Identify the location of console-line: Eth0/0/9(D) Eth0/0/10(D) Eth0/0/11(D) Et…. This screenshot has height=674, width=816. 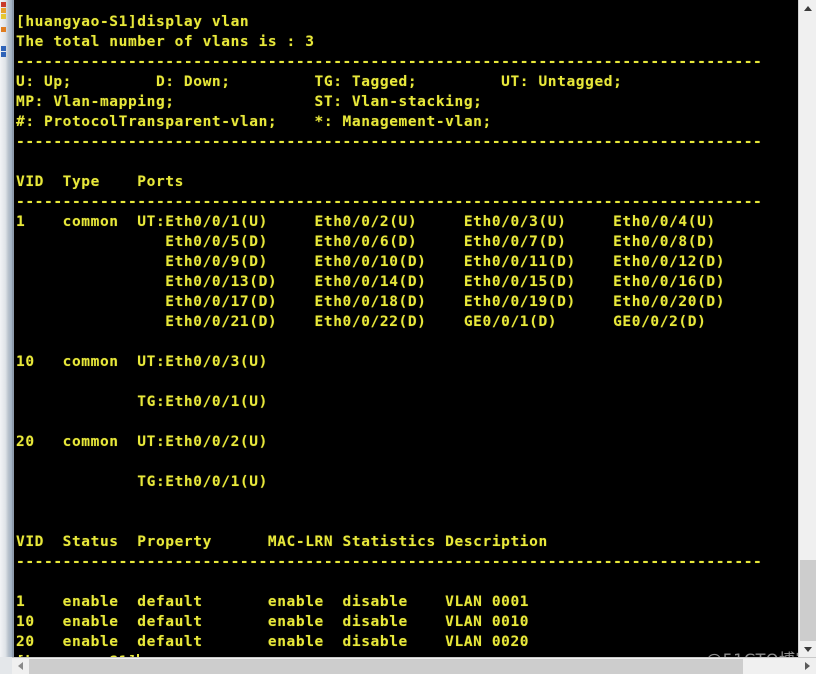
(371, 262).